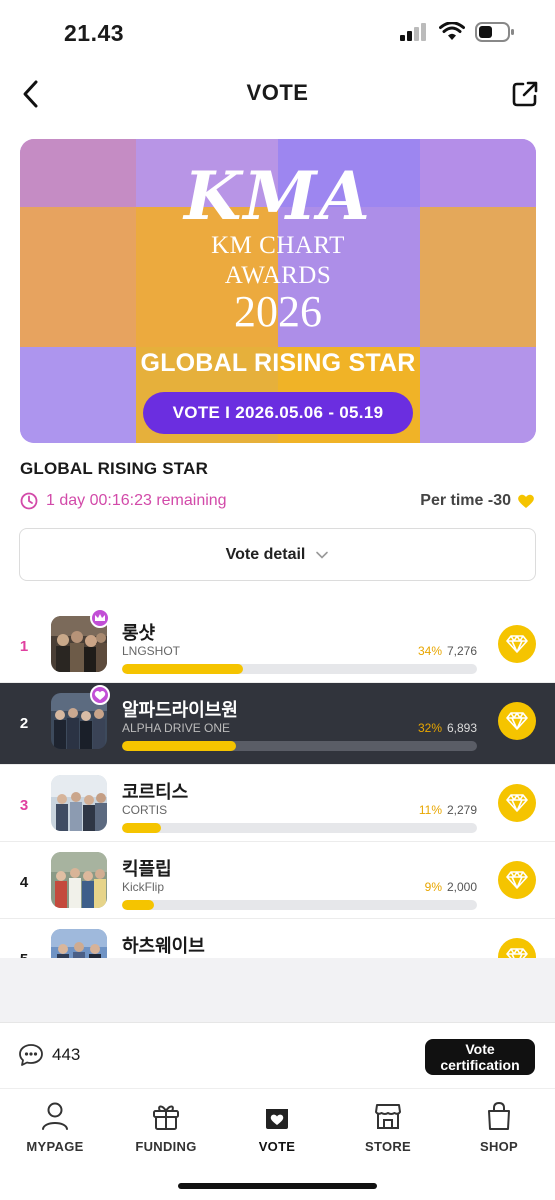 The image size is (555, 1200). I want to click on header: VOTE, so click(277, 94).